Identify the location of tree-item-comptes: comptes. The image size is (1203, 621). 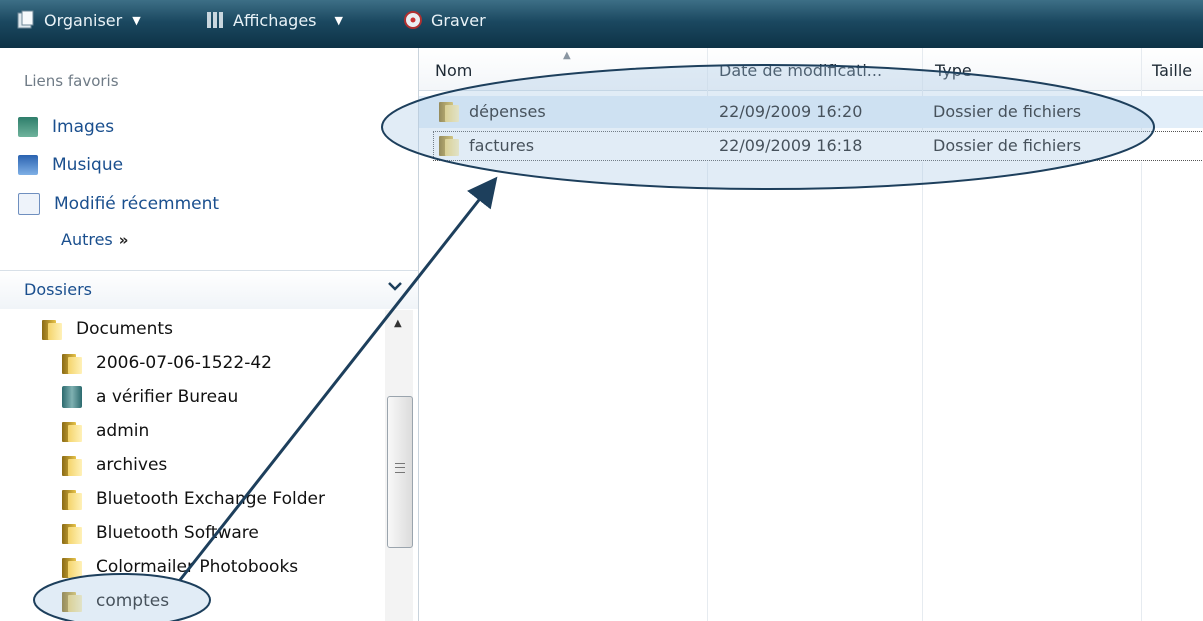
(115, 601).